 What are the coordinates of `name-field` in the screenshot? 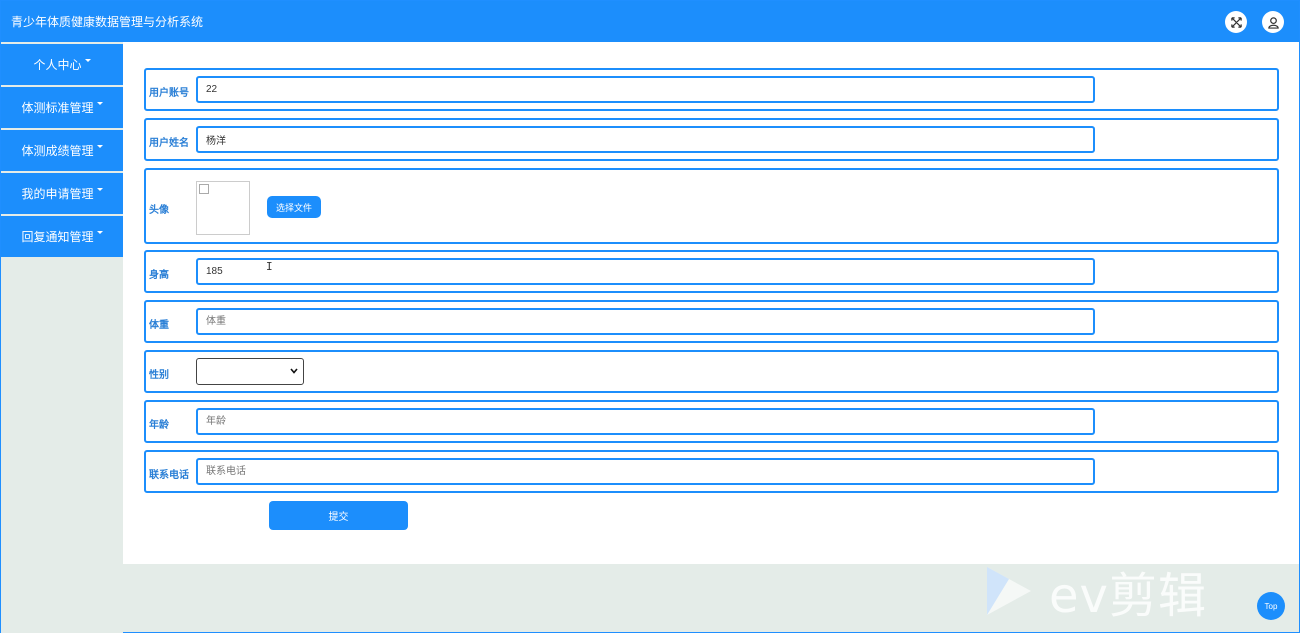 It's located at (645, 139).